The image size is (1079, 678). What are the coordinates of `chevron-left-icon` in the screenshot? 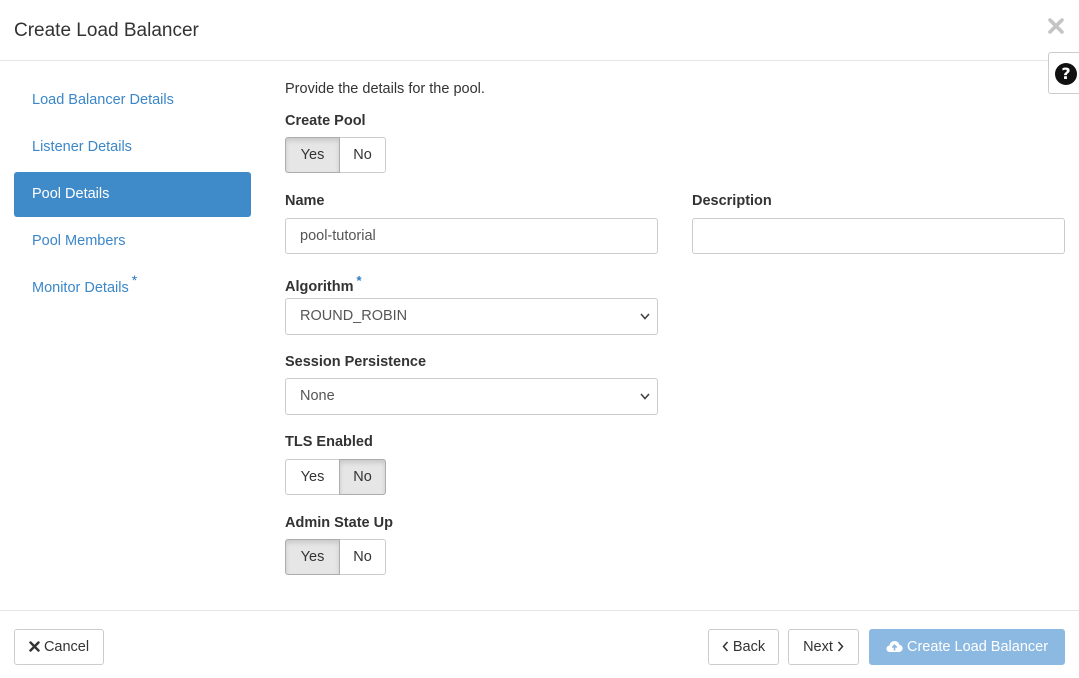 It's located at (725, 646).